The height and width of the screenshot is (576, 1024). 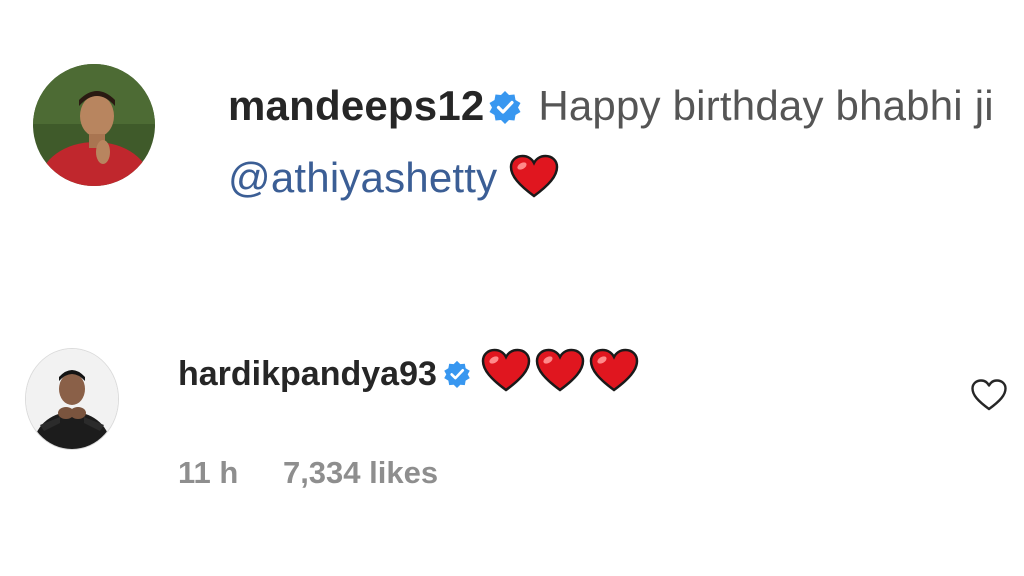 I want to click on comment-body: Happy birthday bhabhi ji, so click(x=766, y=105).